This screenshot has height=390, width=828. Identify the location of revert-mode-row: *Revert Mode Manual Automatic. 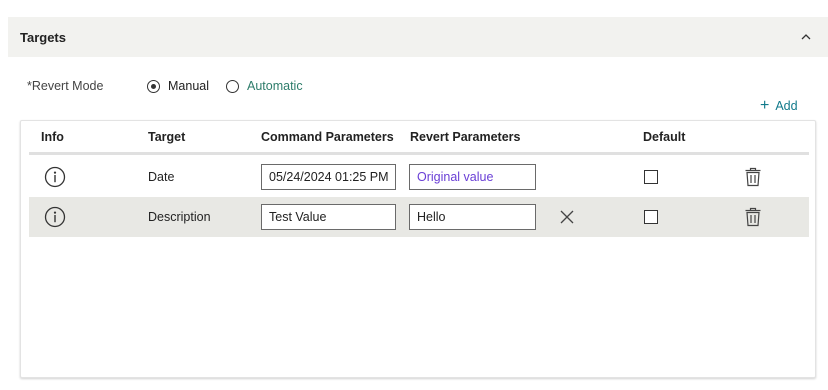
(173, 86).